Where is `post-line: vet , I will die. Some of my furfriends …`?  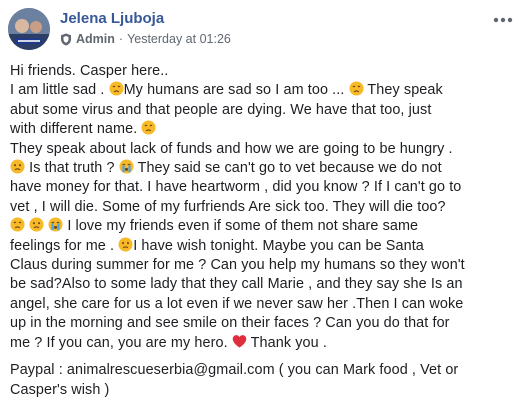 post-line: vet , I will die. Some of my furfriends … is located at coordinates (228, 206).